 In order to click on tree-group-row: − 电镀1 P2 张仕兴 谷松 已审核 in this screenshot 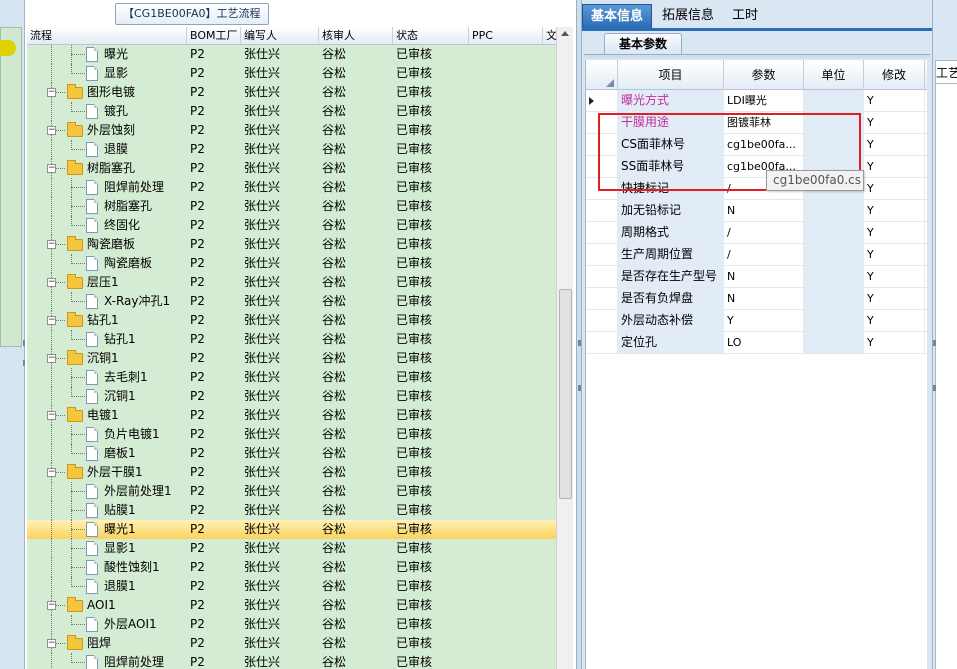, I will do `click(292, 415)`.